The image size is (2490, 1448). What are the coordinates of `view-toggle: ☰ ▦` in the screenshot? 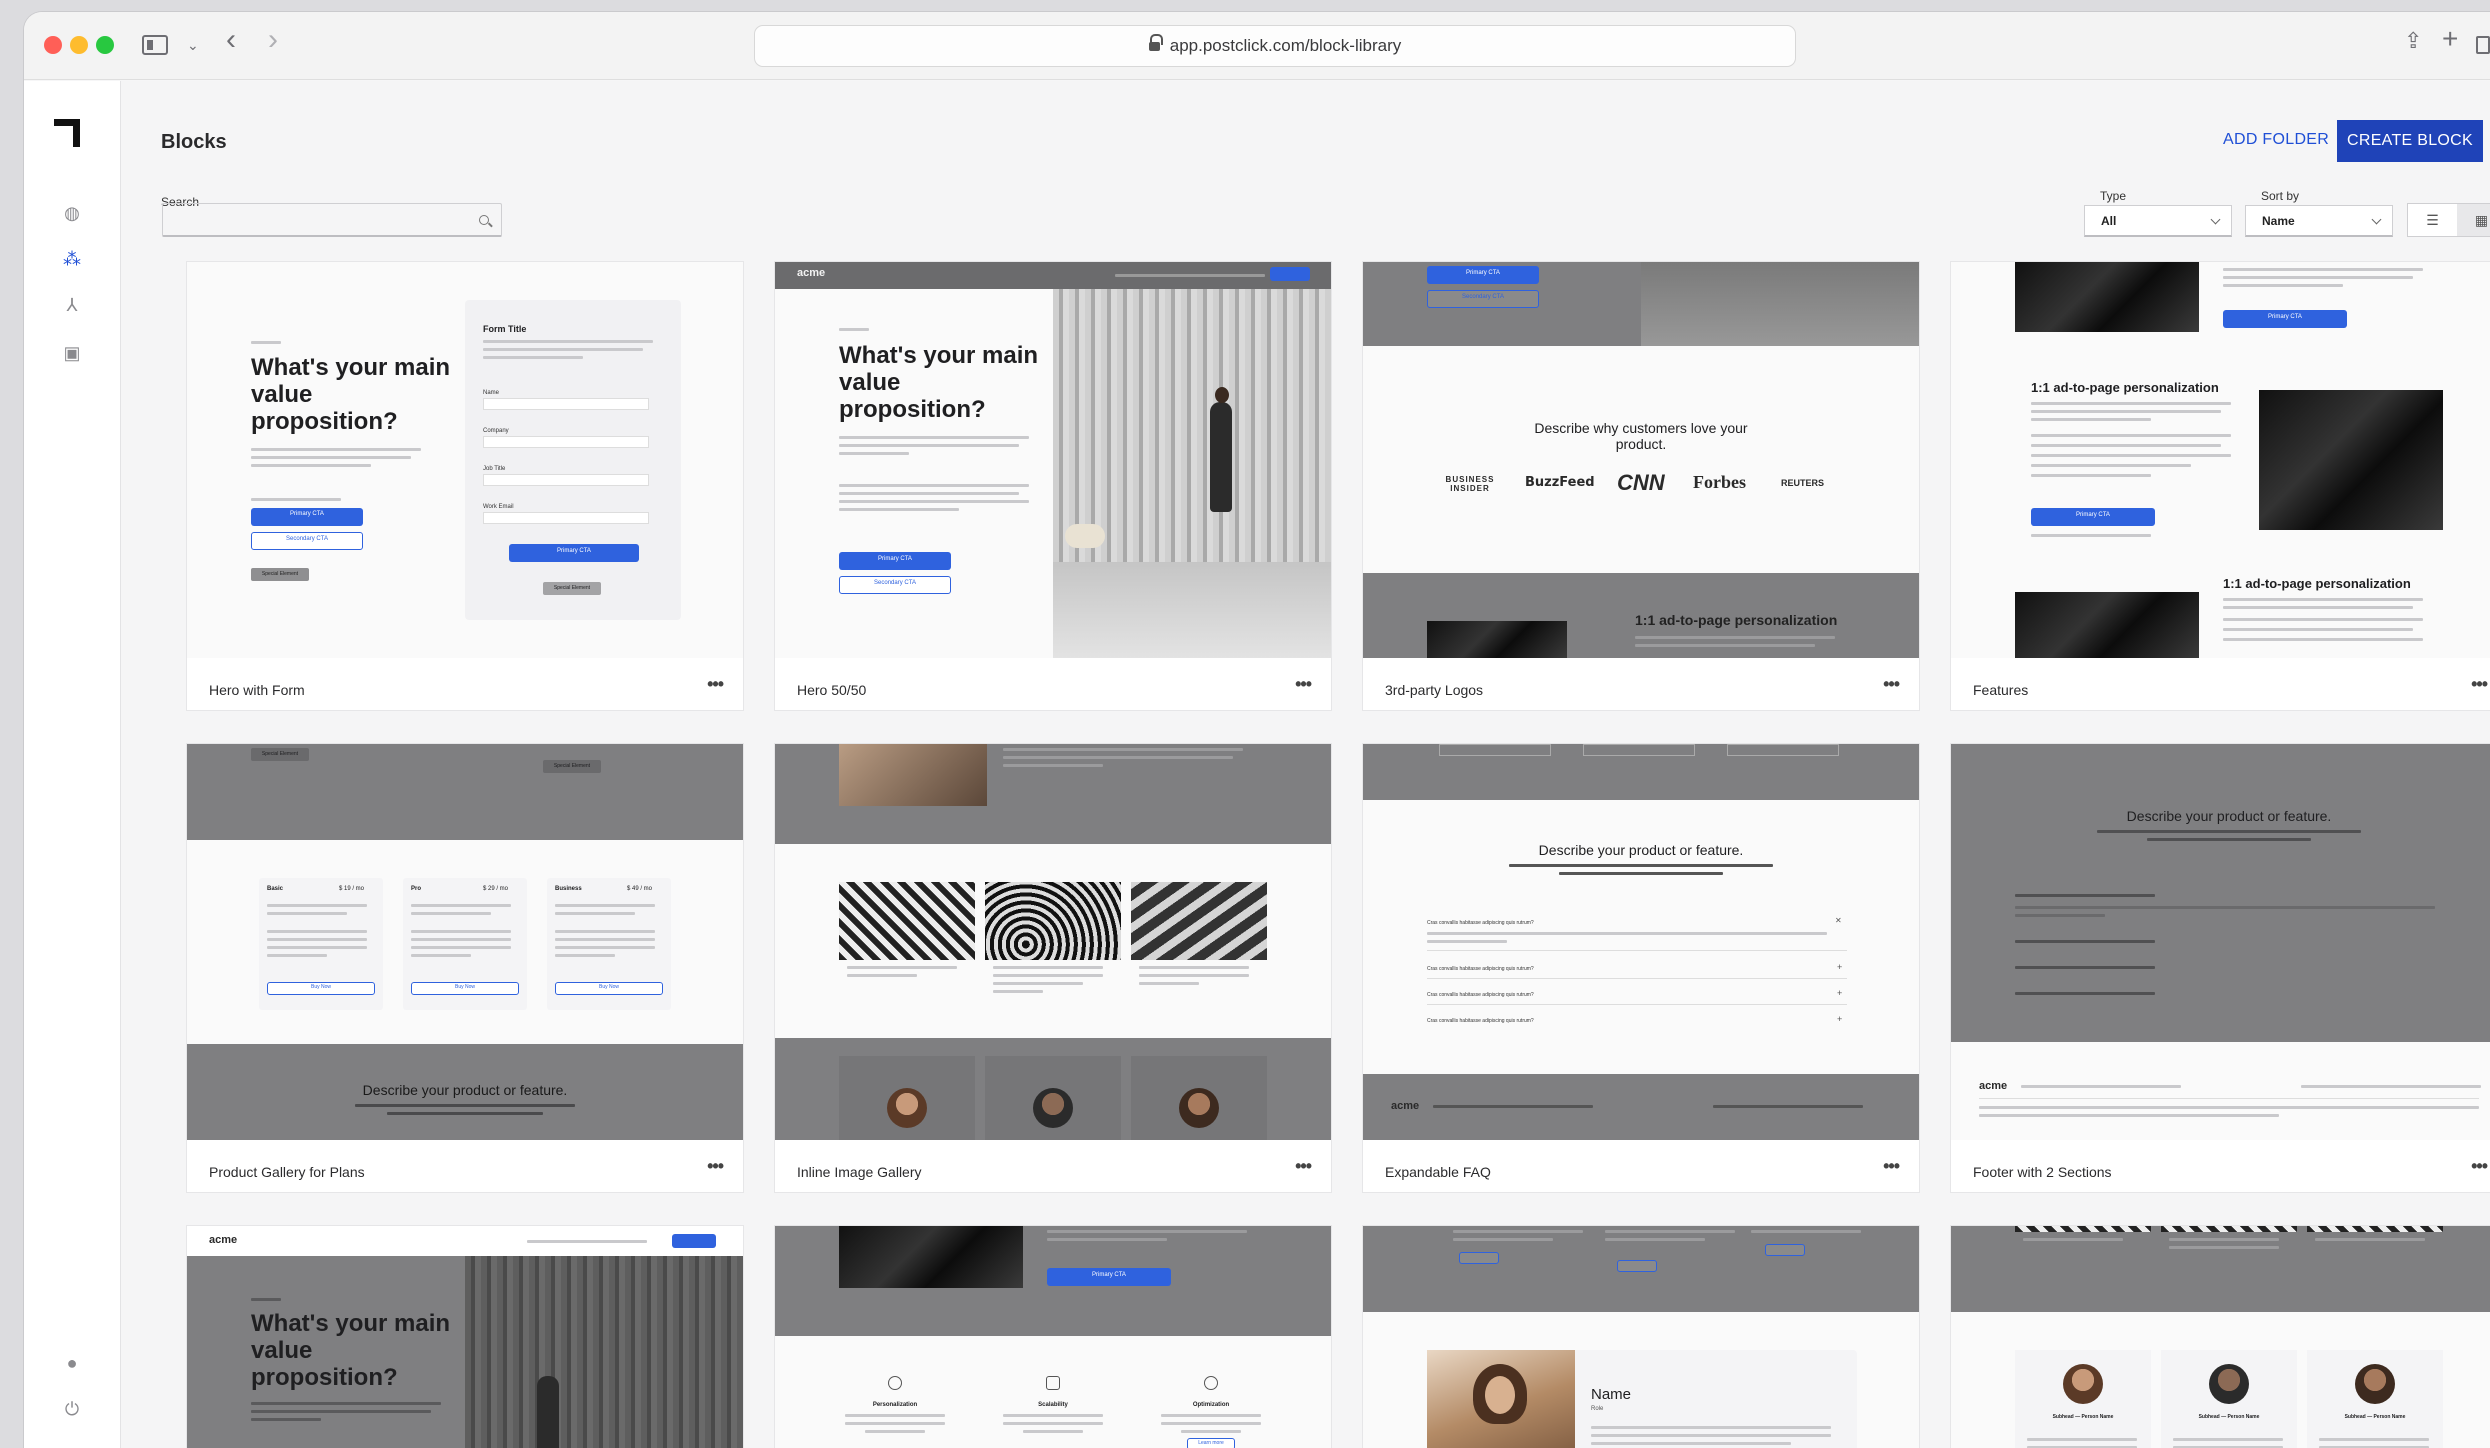 It's located at (2448, 220).